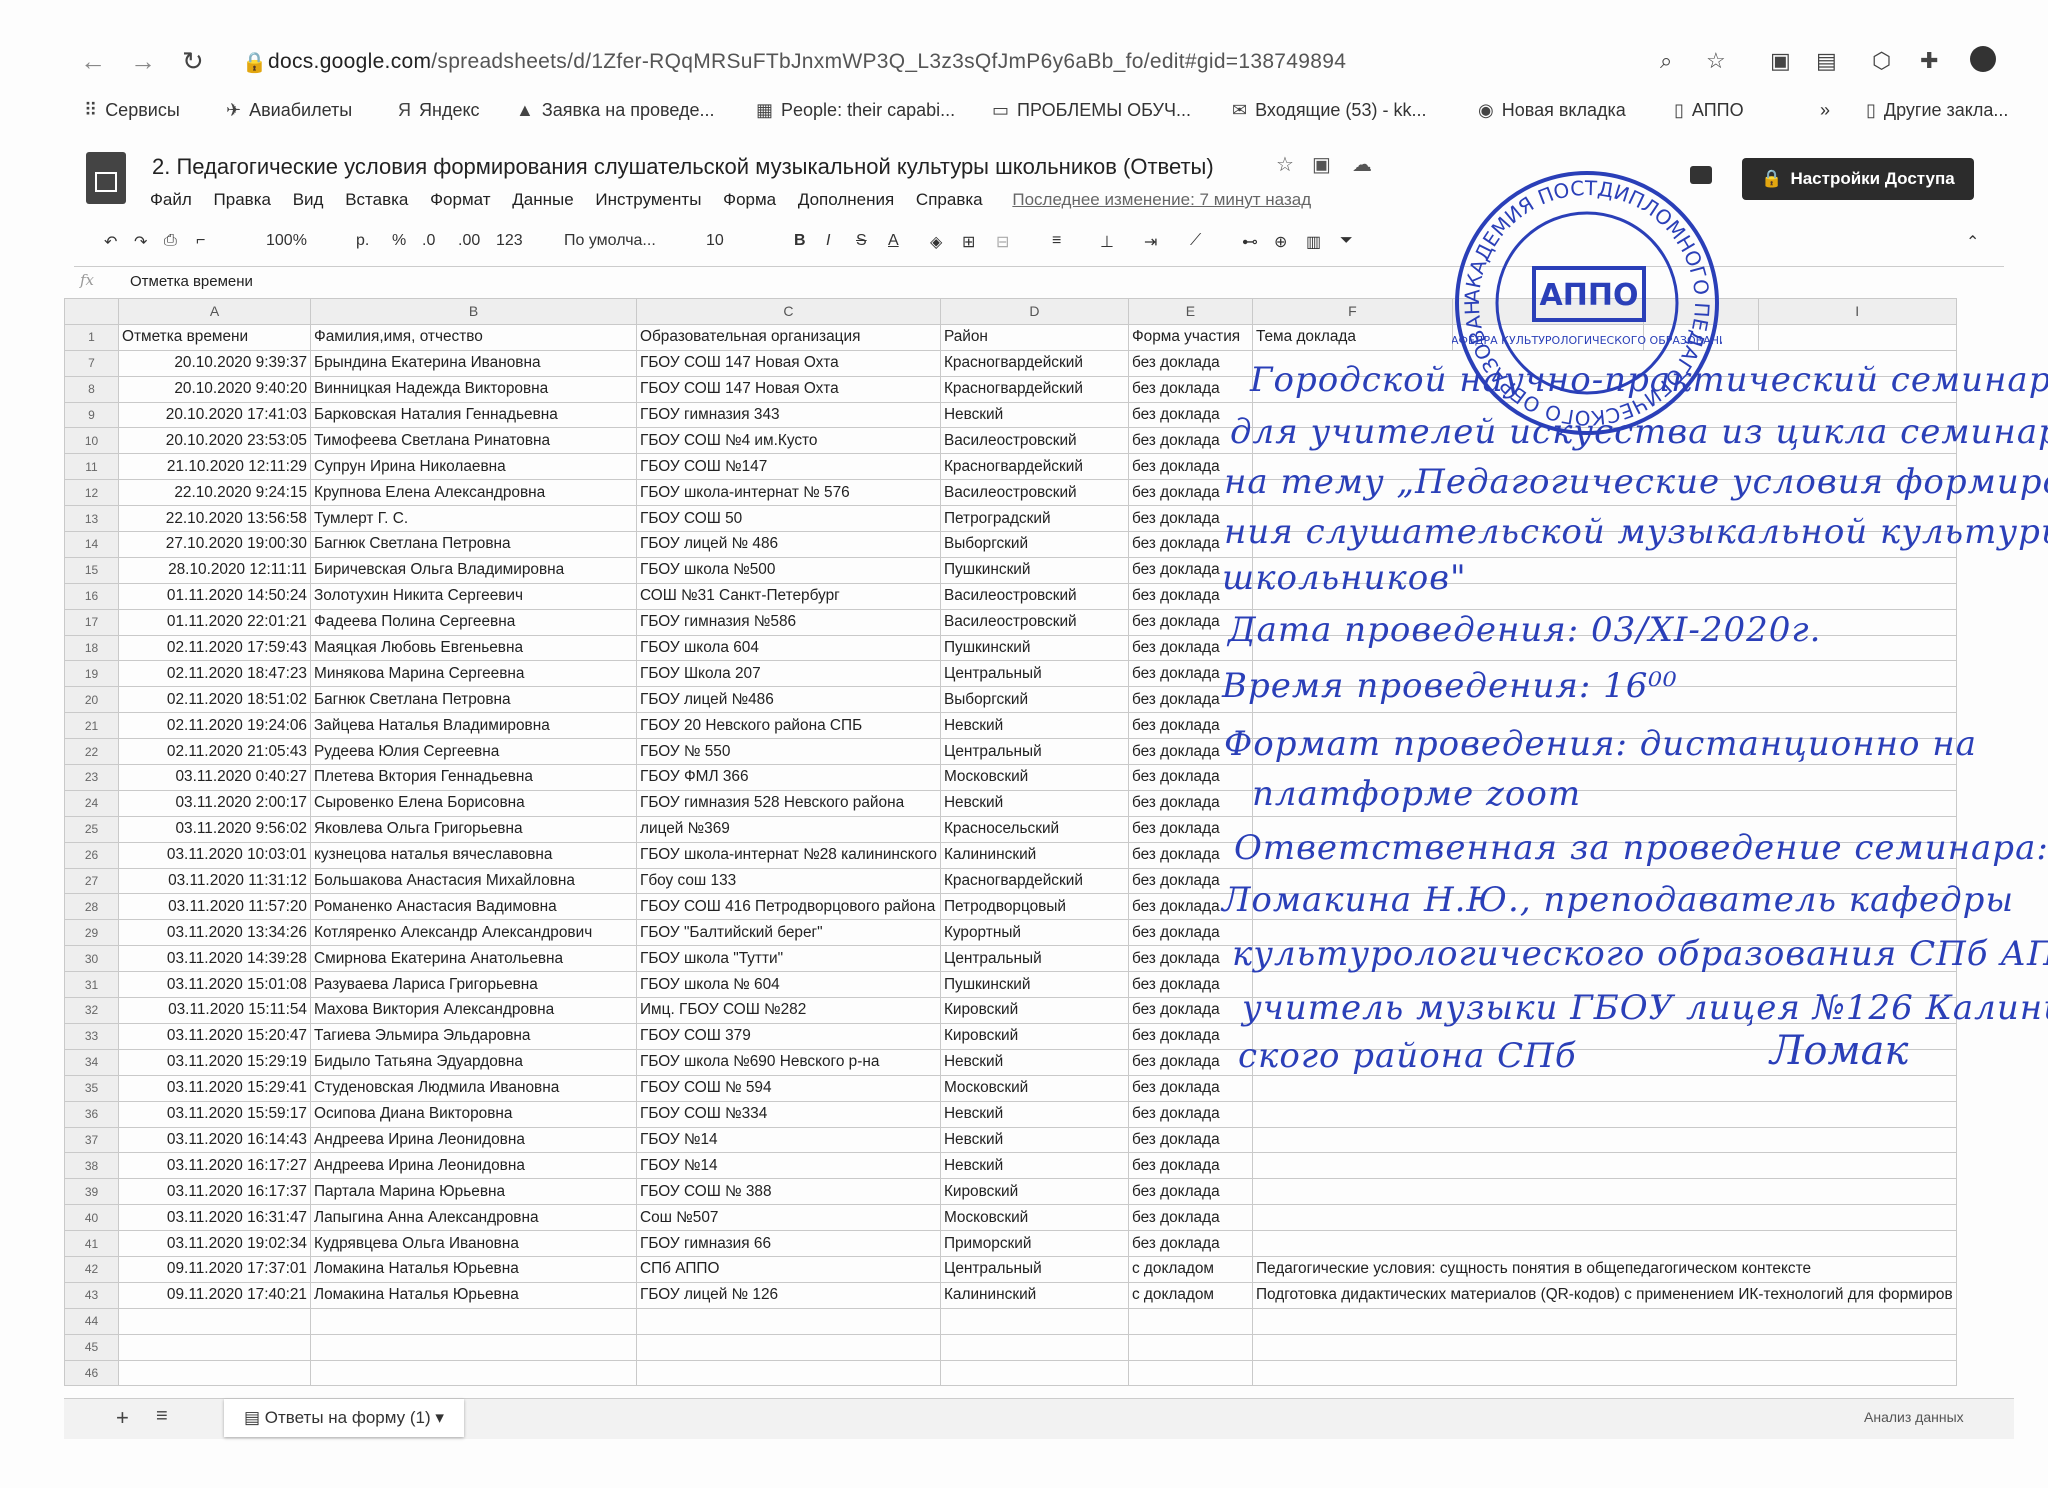 Image resolution: width=2048 pixels, height=1488 pixels. I want to click on timestamp-cell: 03.11.2020 10:03:01, so click(214, 855).